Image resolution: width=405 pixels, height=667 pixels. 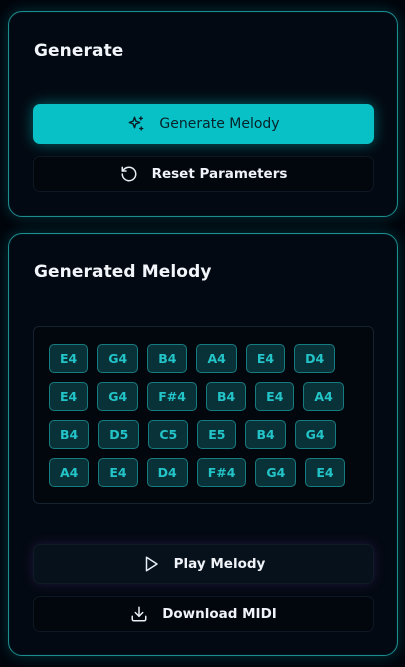 What do you see at coordinates (219, 564) in the screenshot?
I see `play-melody-label: Play Melody` at bounding box center [219, 564].